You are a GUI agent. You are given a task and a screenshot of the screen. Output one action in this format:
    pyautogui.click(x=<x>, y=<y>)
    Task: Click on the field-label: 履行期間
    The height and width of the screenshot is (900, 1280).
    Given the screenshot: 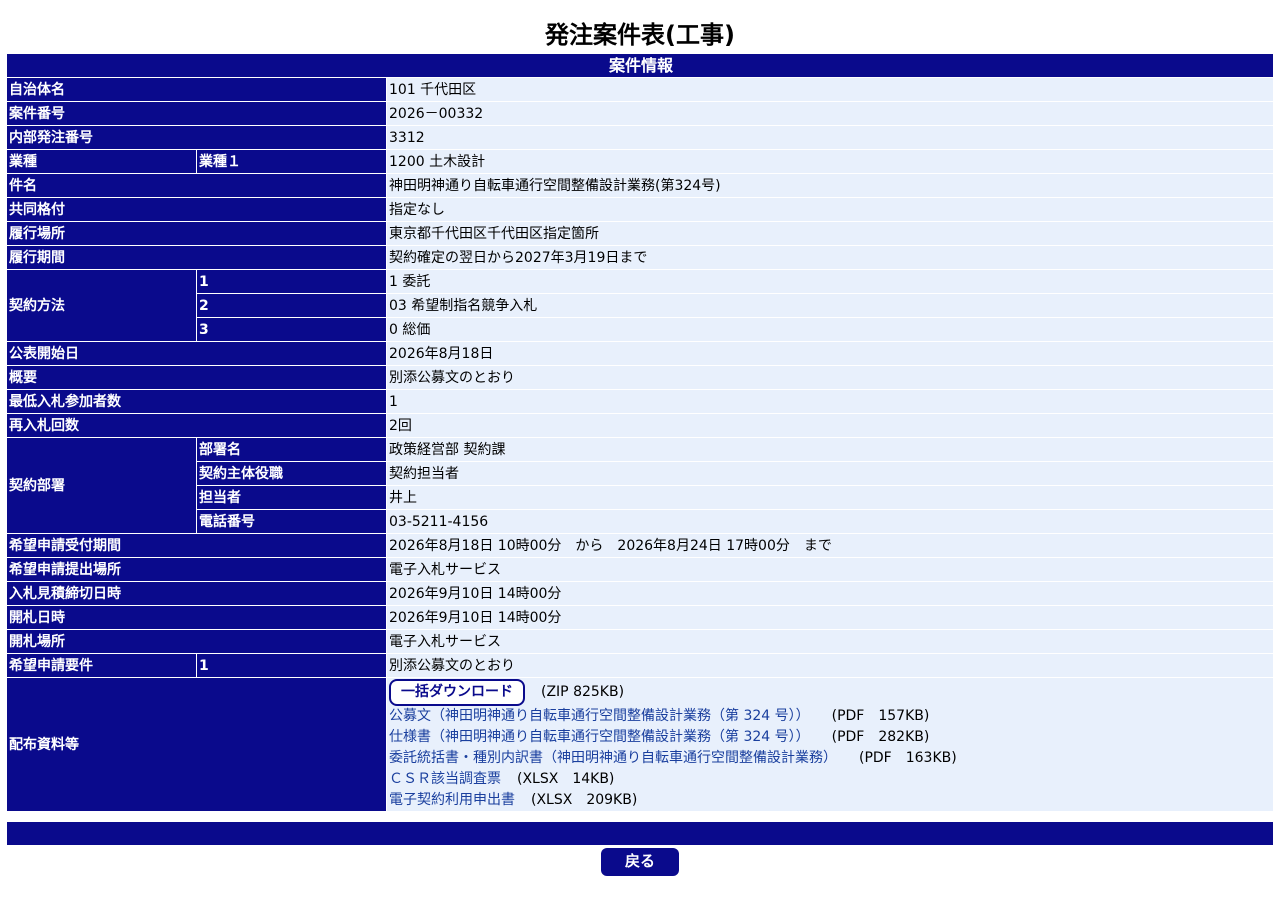 What is the action you would take?
    pyautogui.click(x=197, y=258)
    